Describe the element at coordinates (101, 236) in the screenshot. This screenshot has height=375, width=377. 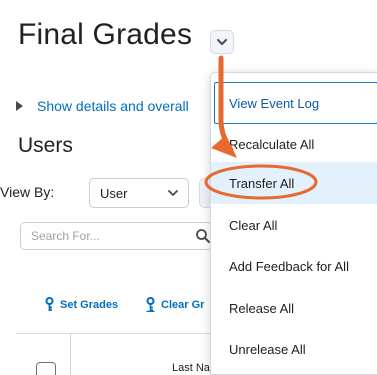
I see `search-input` at that location.